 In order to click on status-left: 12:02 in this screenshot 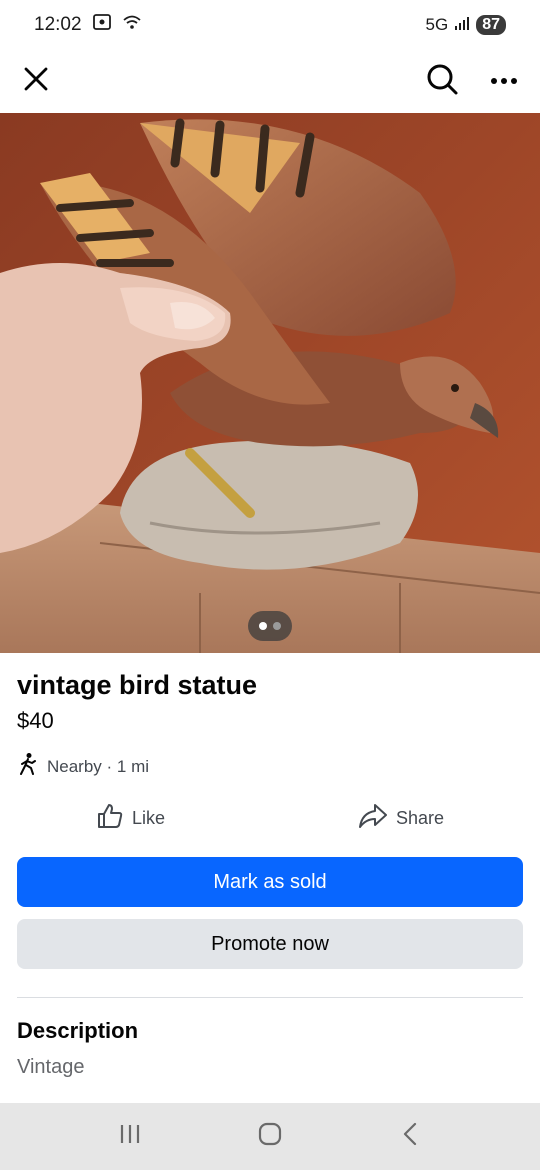, I will do `click(88, 25)`.